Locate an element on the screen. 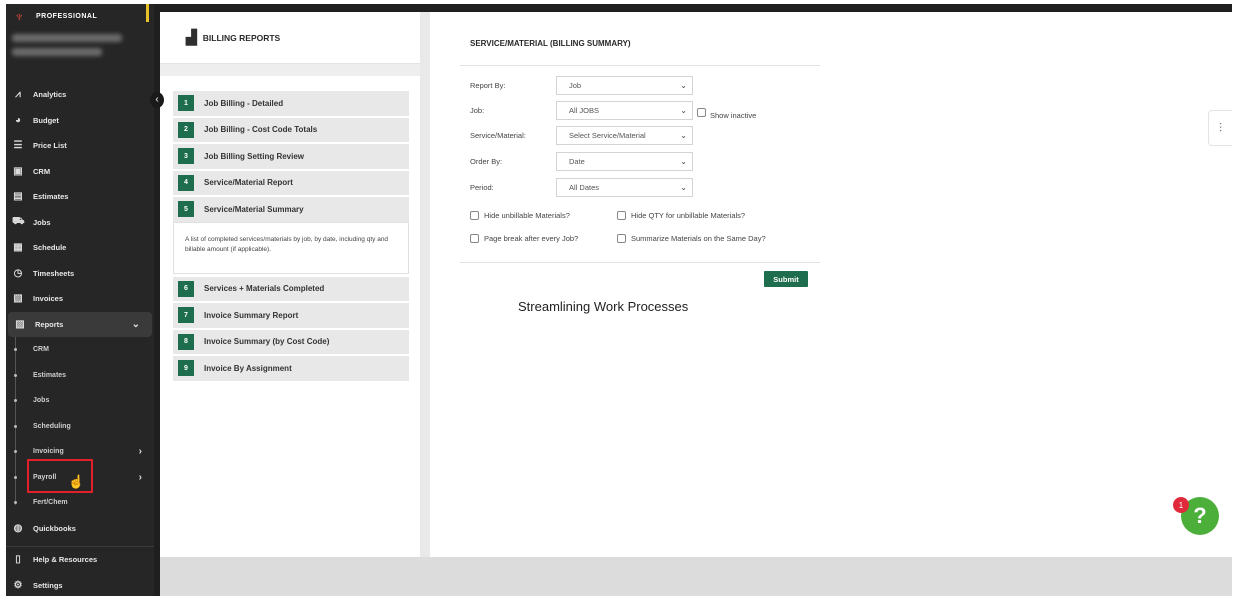  truck-icon: ⛟ is located at coordinates (18, 221).